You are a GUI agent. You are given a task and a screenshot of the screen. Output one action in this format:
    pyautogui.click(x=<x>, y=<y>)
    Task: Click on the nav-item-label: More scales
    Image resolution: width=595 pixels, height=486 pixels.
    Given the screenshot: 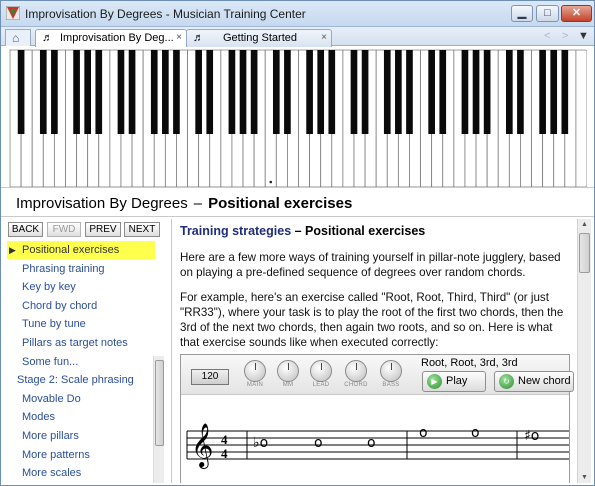 What is the action you would take?
    pyautogui.click(x=52, y=473)
    